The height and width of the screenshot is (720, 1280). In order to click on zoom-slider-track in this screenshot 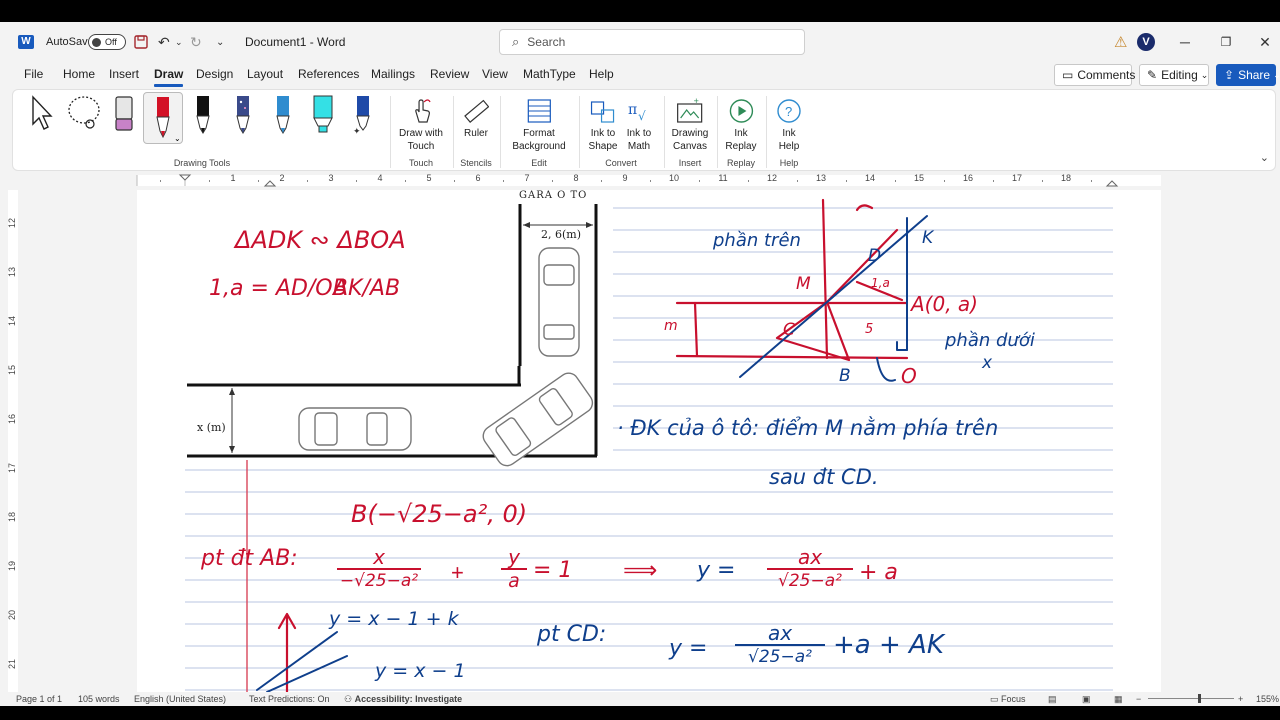, I will do `click(1191, 698)`.